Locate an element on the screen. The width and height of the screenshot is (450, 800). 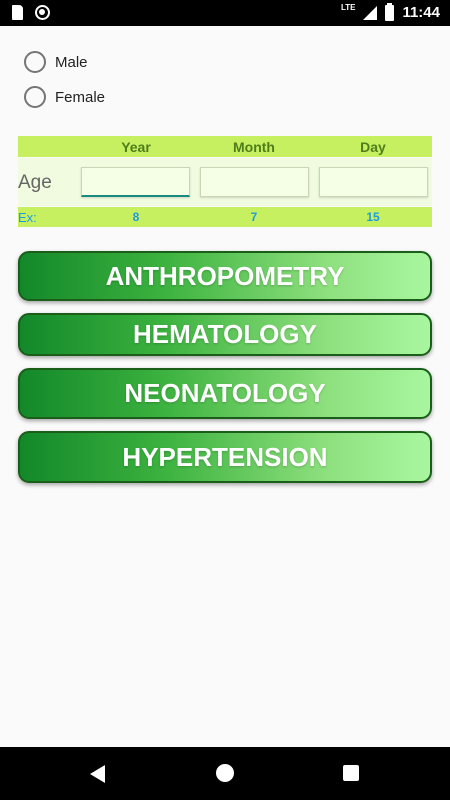
battery-icon is located at coordinates (390, 11).